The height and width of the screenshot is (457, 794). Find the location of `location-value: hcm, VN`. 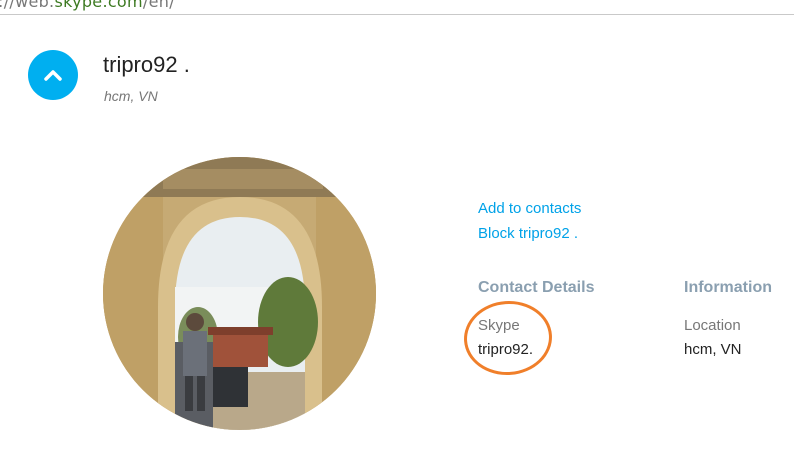

location-value: hcm, VN is located at coordinates (713, 349).